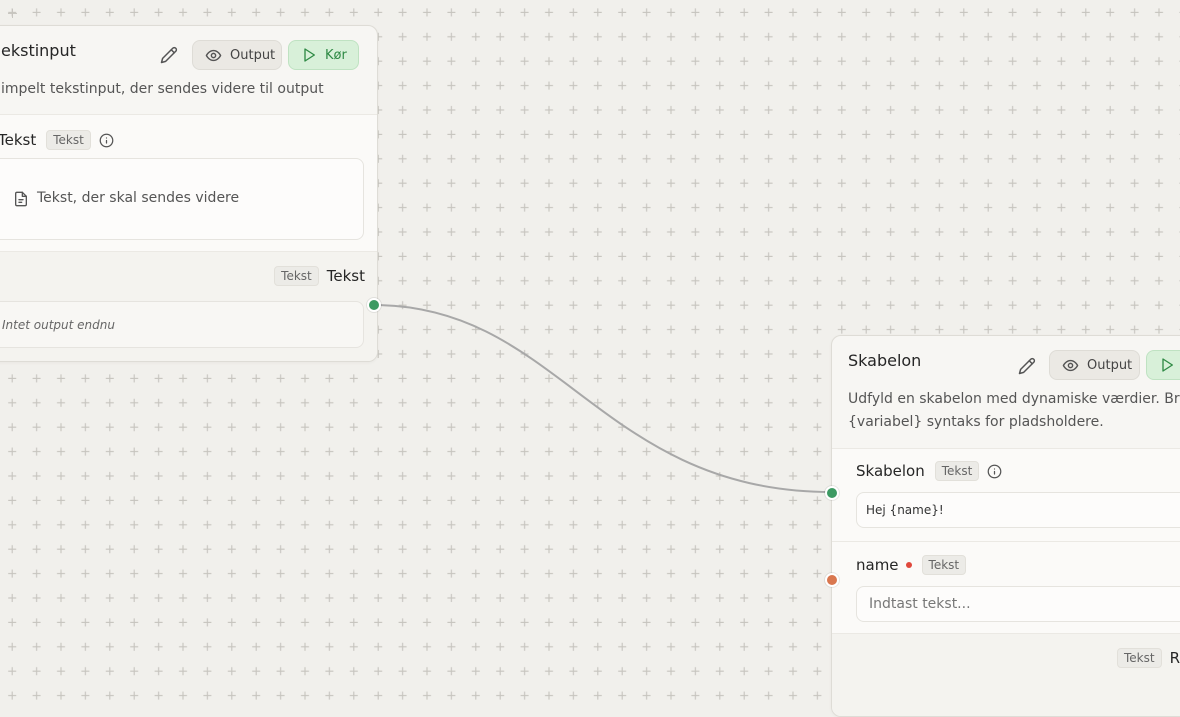  I want to click on output-label: Tekst, so click(345, 276).